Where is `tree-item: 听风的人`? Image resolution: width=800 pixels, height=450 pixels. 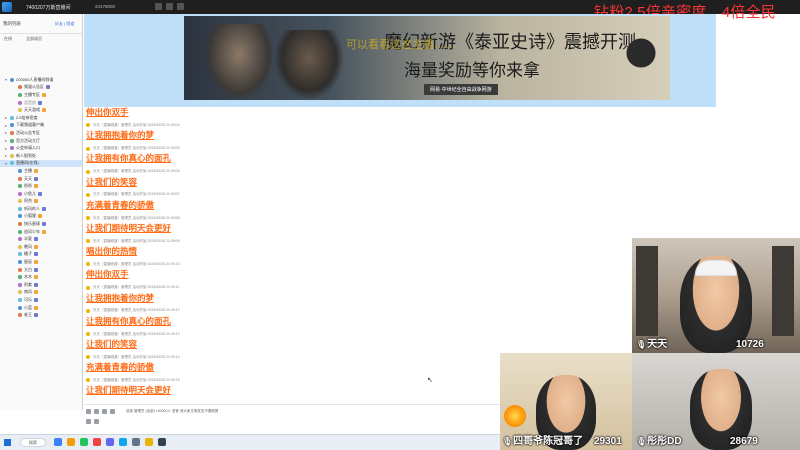
tree-item: 听风的人 is located at coordinates (41, 209).